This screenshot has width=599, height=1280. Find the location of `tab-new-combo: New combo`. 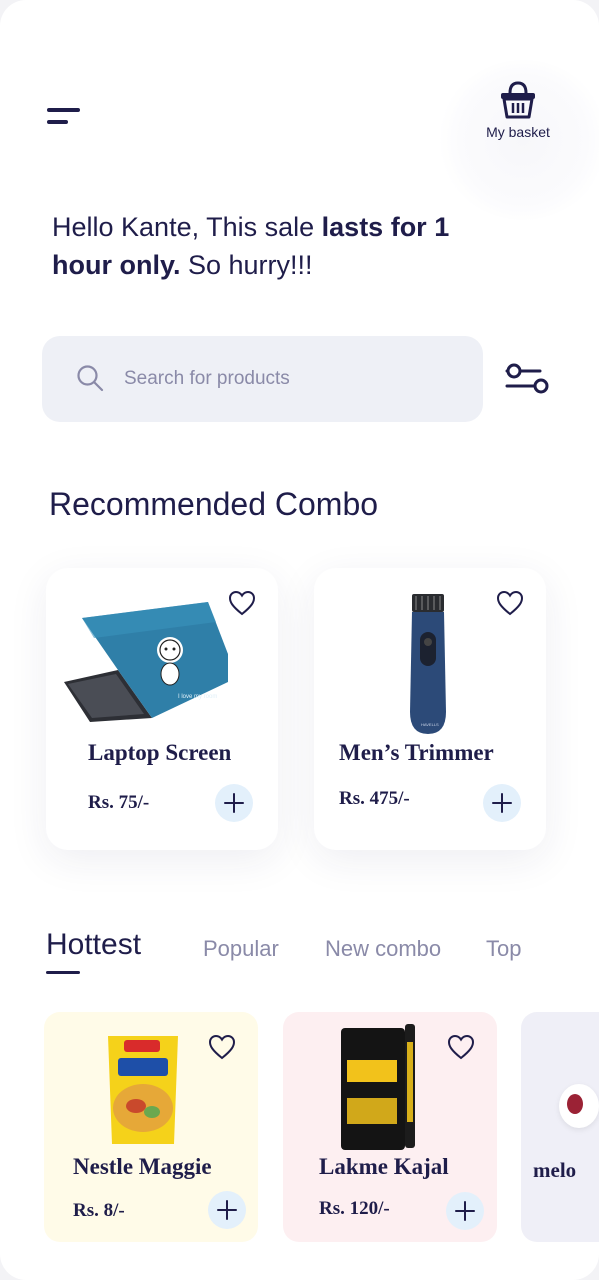

tab-new-combo: New combo is located at coordinates (383, 949).